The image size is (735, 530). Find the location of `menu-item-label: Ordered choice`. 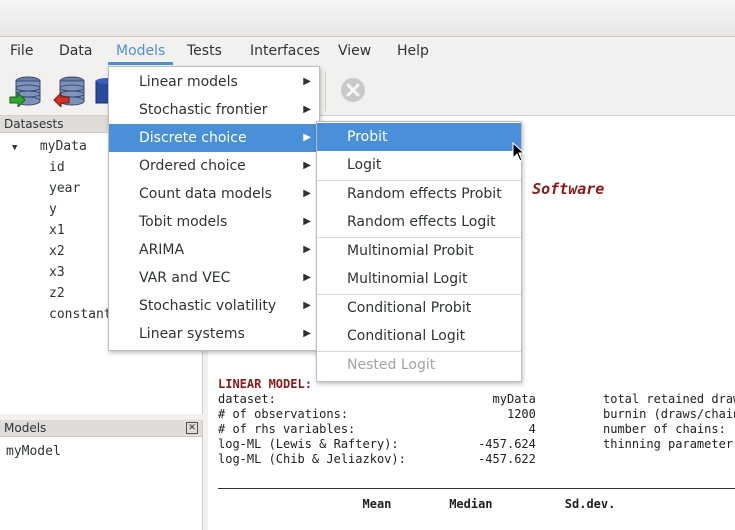

menu-item-label: Ordered choice is located at coordinates (192, 166).